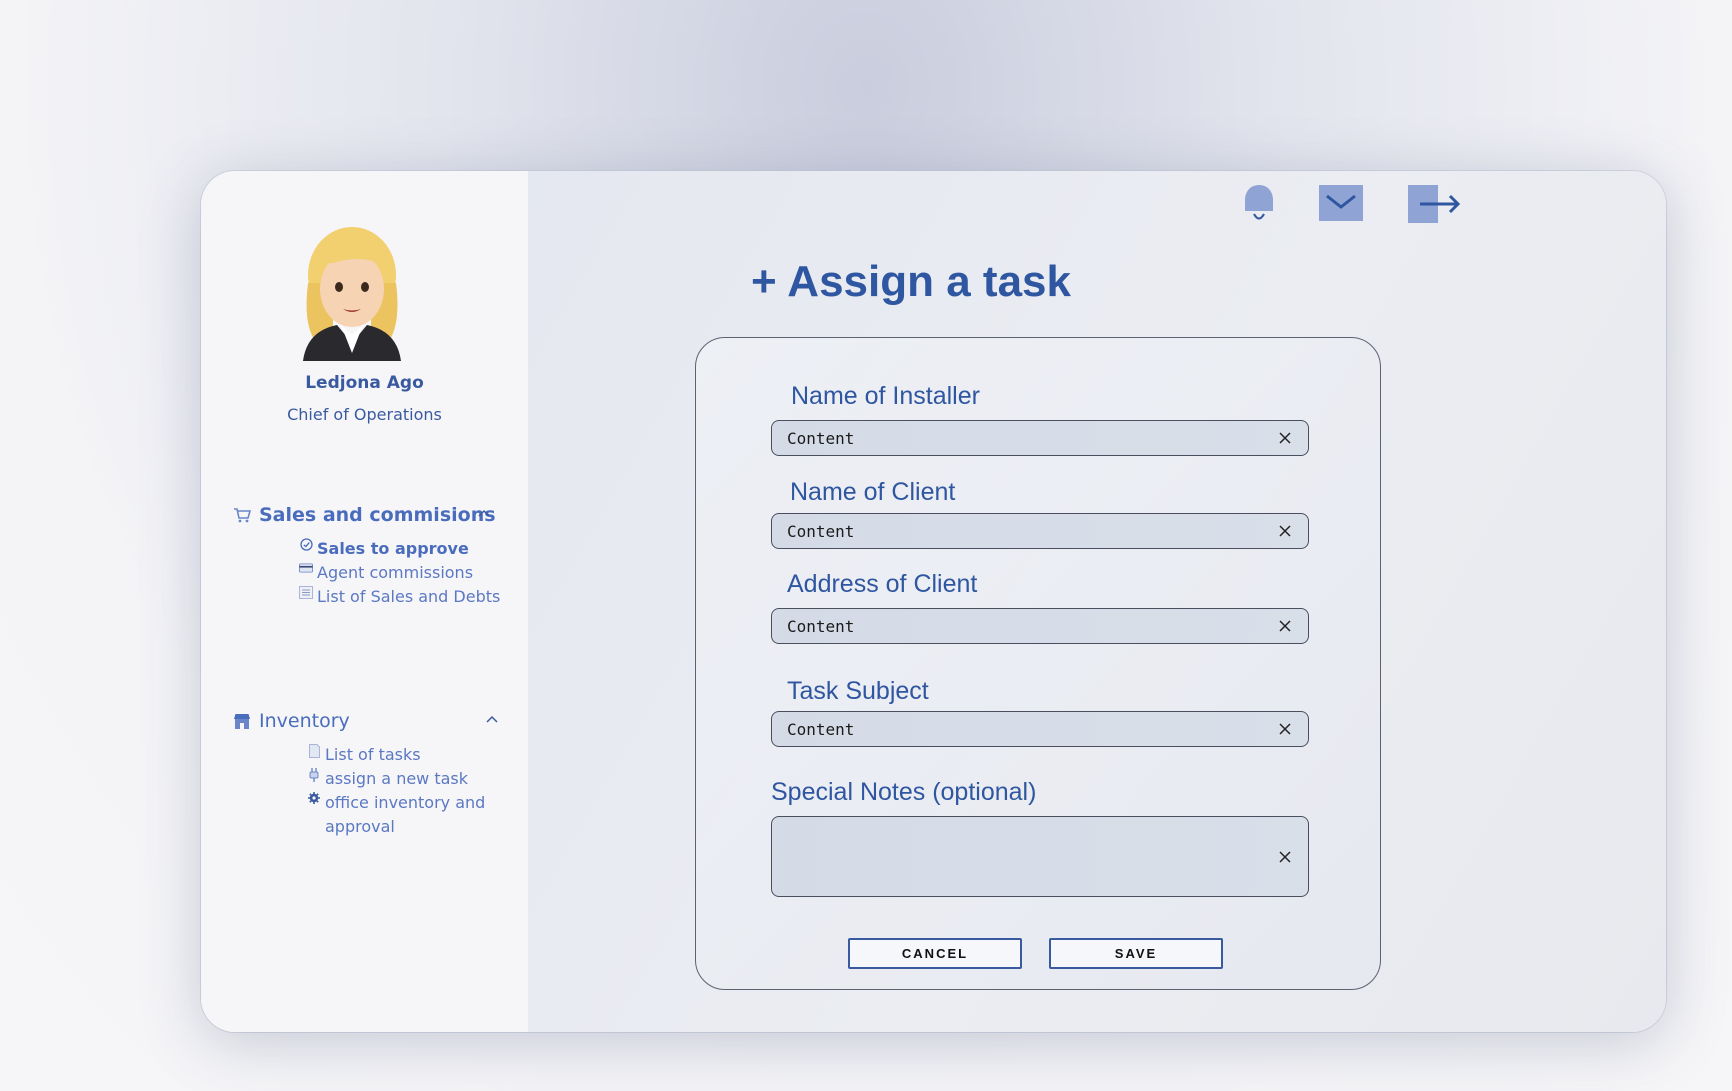  I want to click on sidebar-item-sales-to-approve: Sales to approve, so click(399, 549).